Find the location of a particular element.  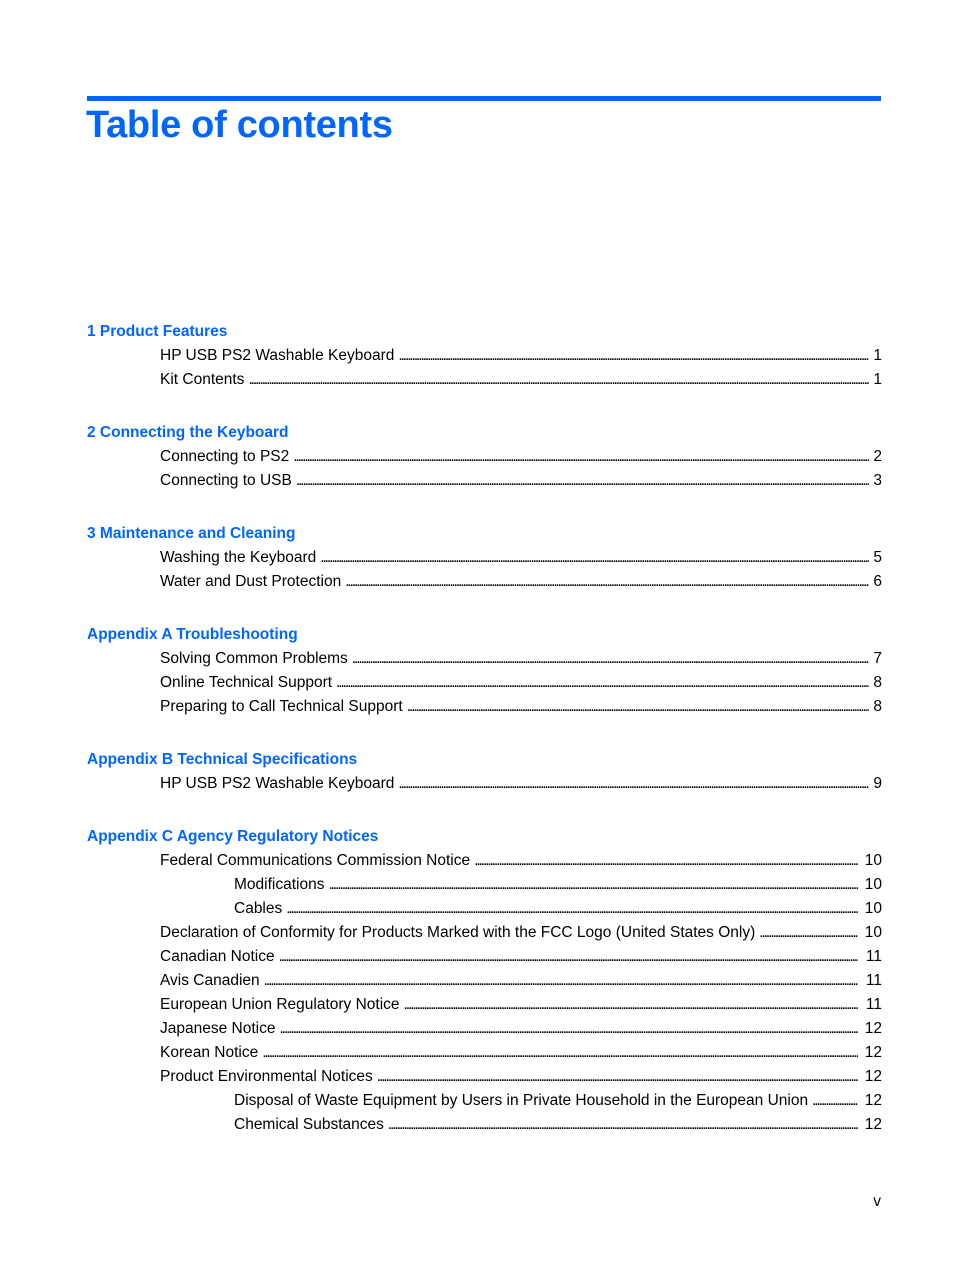

toc-entry-label: Cables is located at coordinates (258, 908).